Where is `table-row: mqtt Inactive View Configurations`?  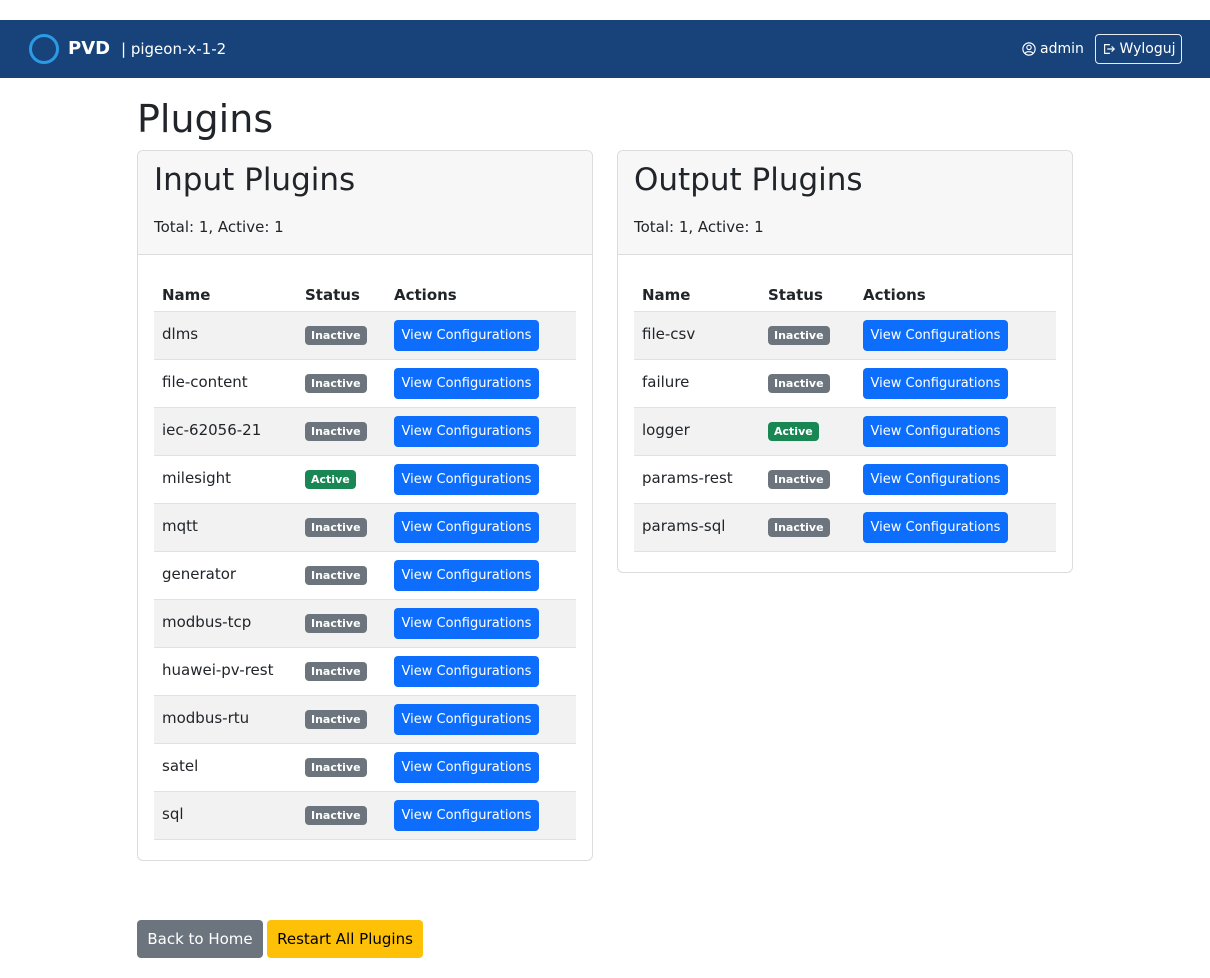 table-row: mqtt Inactive View Configurations is located at coordinates (365, 527).